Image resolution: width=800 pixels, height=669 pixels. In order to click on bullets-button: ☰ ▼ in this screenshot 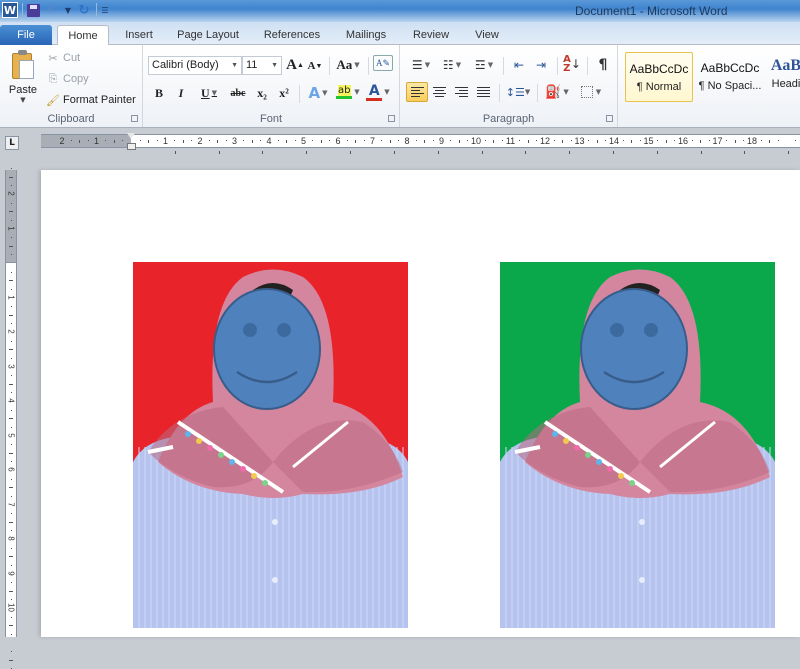, I will do `click(421, 65)`.